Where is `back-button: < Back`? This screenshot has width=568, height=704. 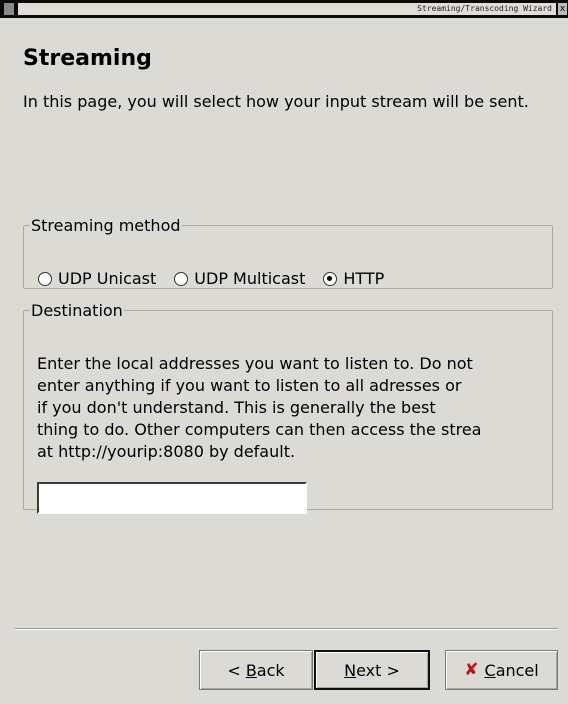
back-button: < Back is located at coordinates (256, 670).